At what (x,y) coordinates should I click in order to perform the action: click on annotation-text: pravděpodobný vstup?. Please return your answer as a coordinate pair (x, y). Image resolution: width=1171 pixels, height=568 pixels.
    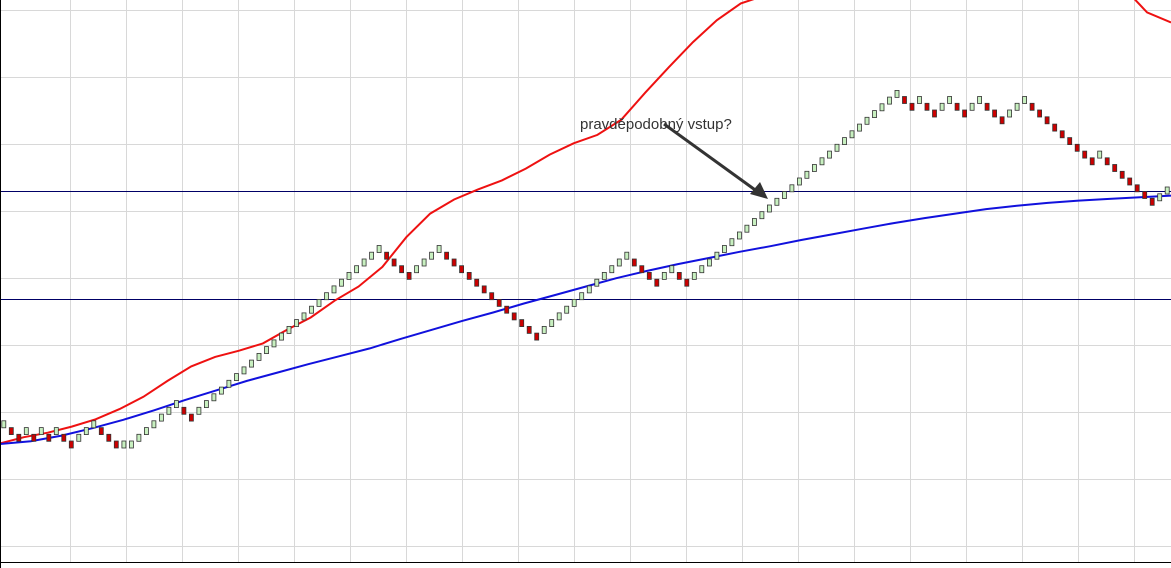
    Looking at the image, I should click on (656, 124).